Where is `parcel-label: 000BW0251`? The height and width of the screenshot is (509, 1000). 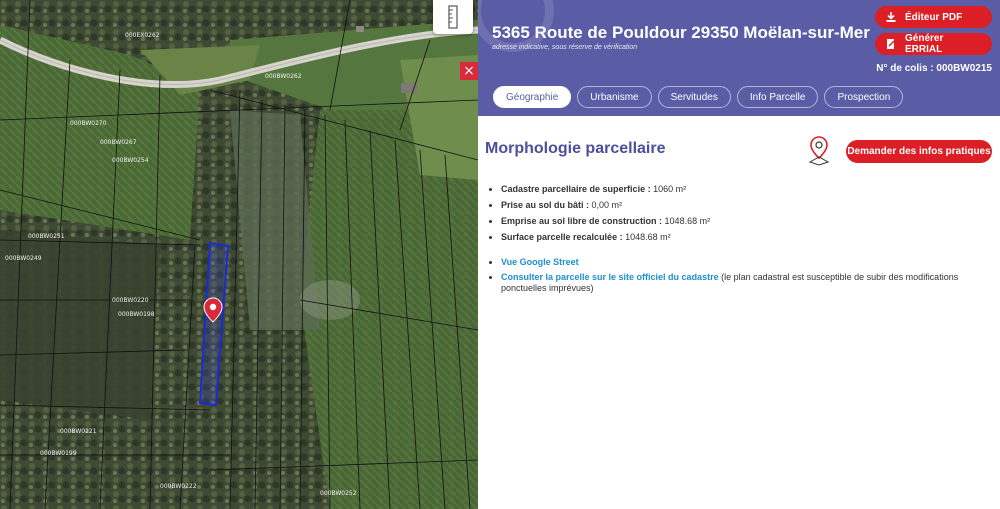 parcel-label: 000BW0251 is located at coordinates (46, 236).